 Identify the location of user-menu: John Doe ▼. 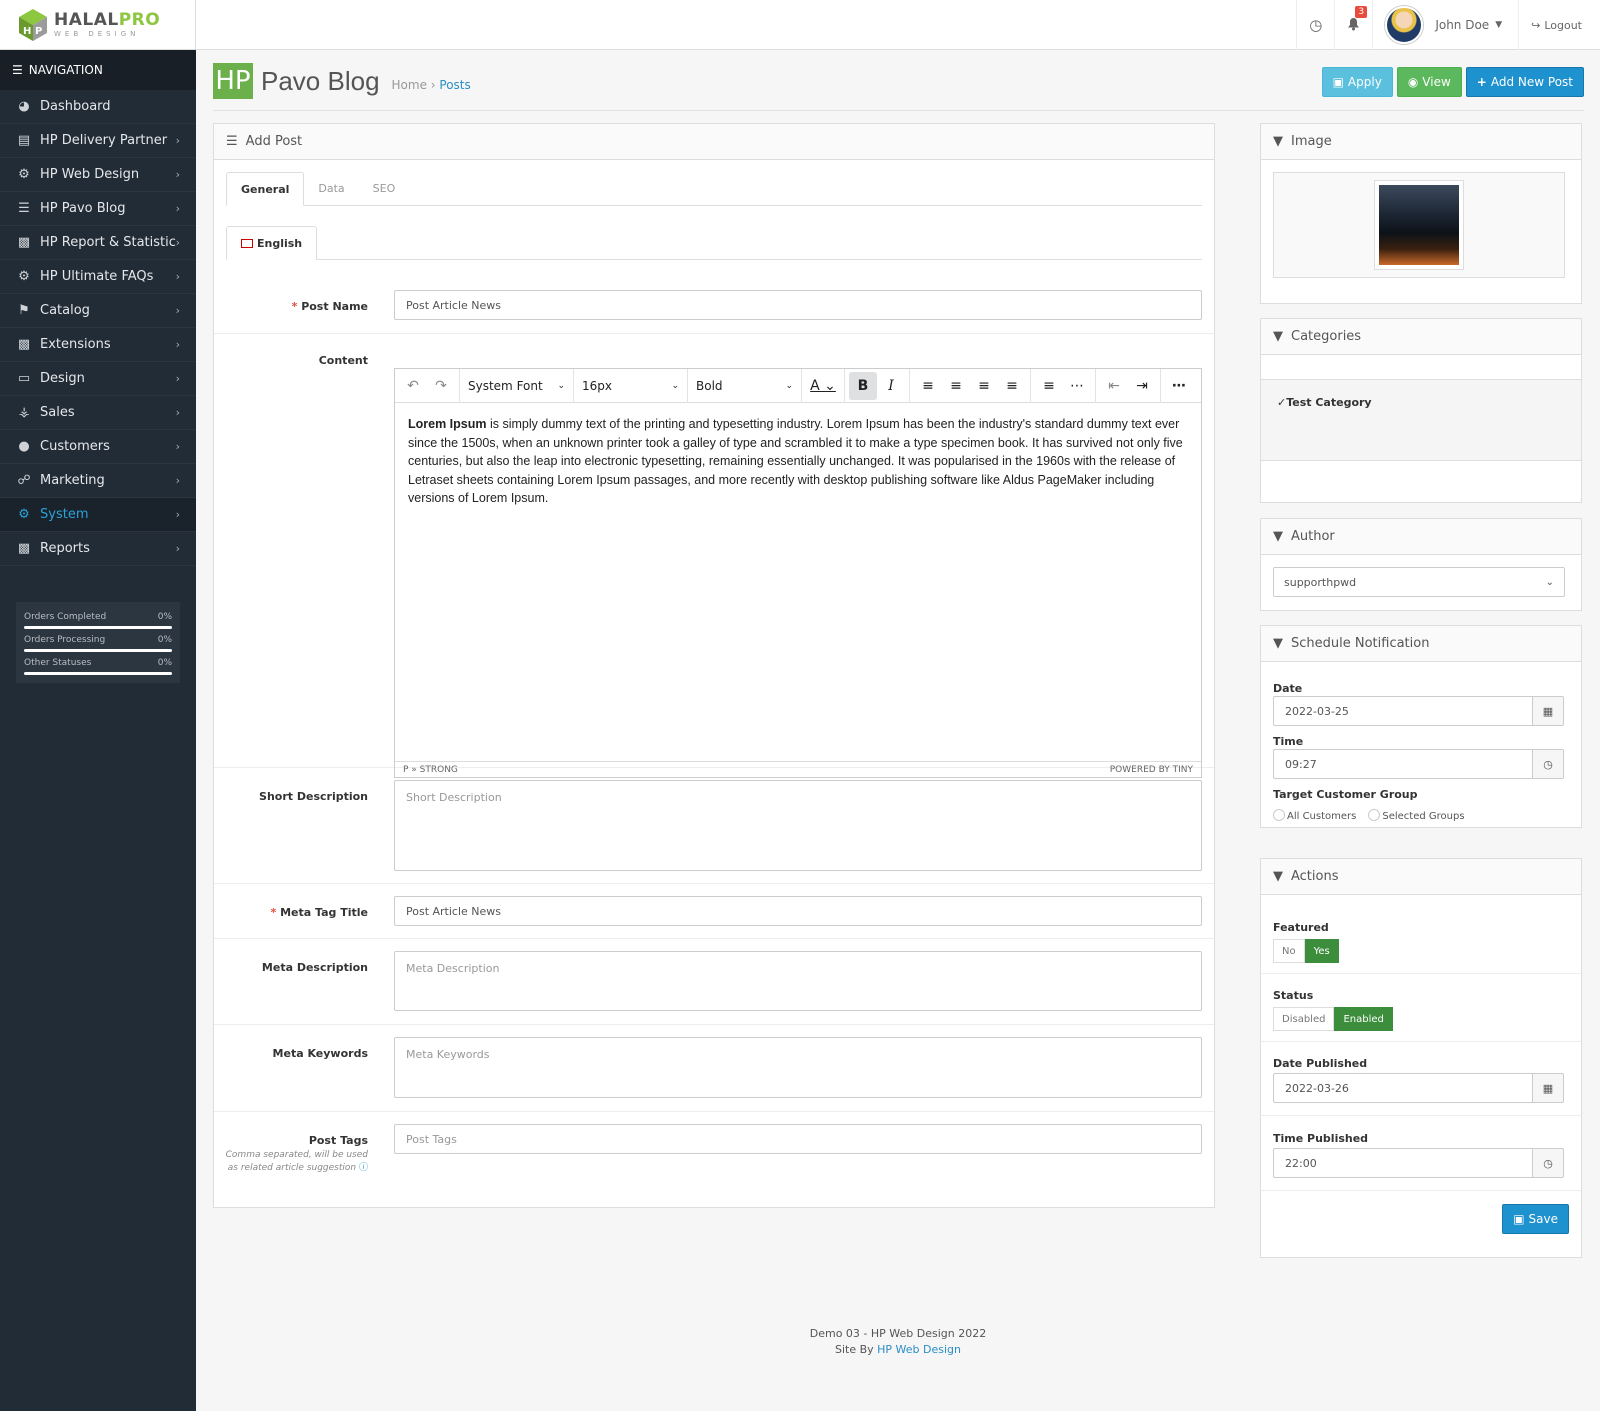
(1445, 25).